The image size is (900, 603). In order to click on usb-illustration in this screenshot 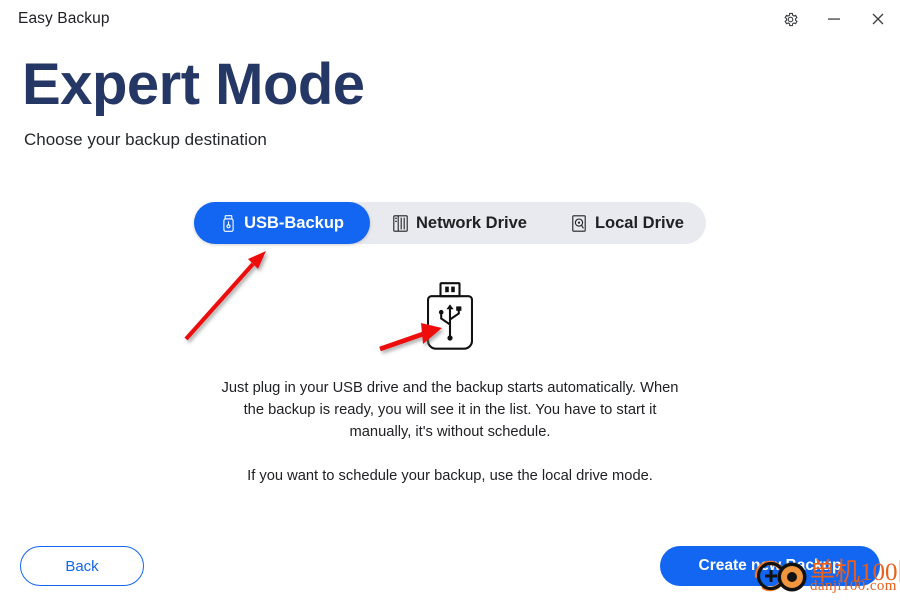, I will do `click(450, 318)`.